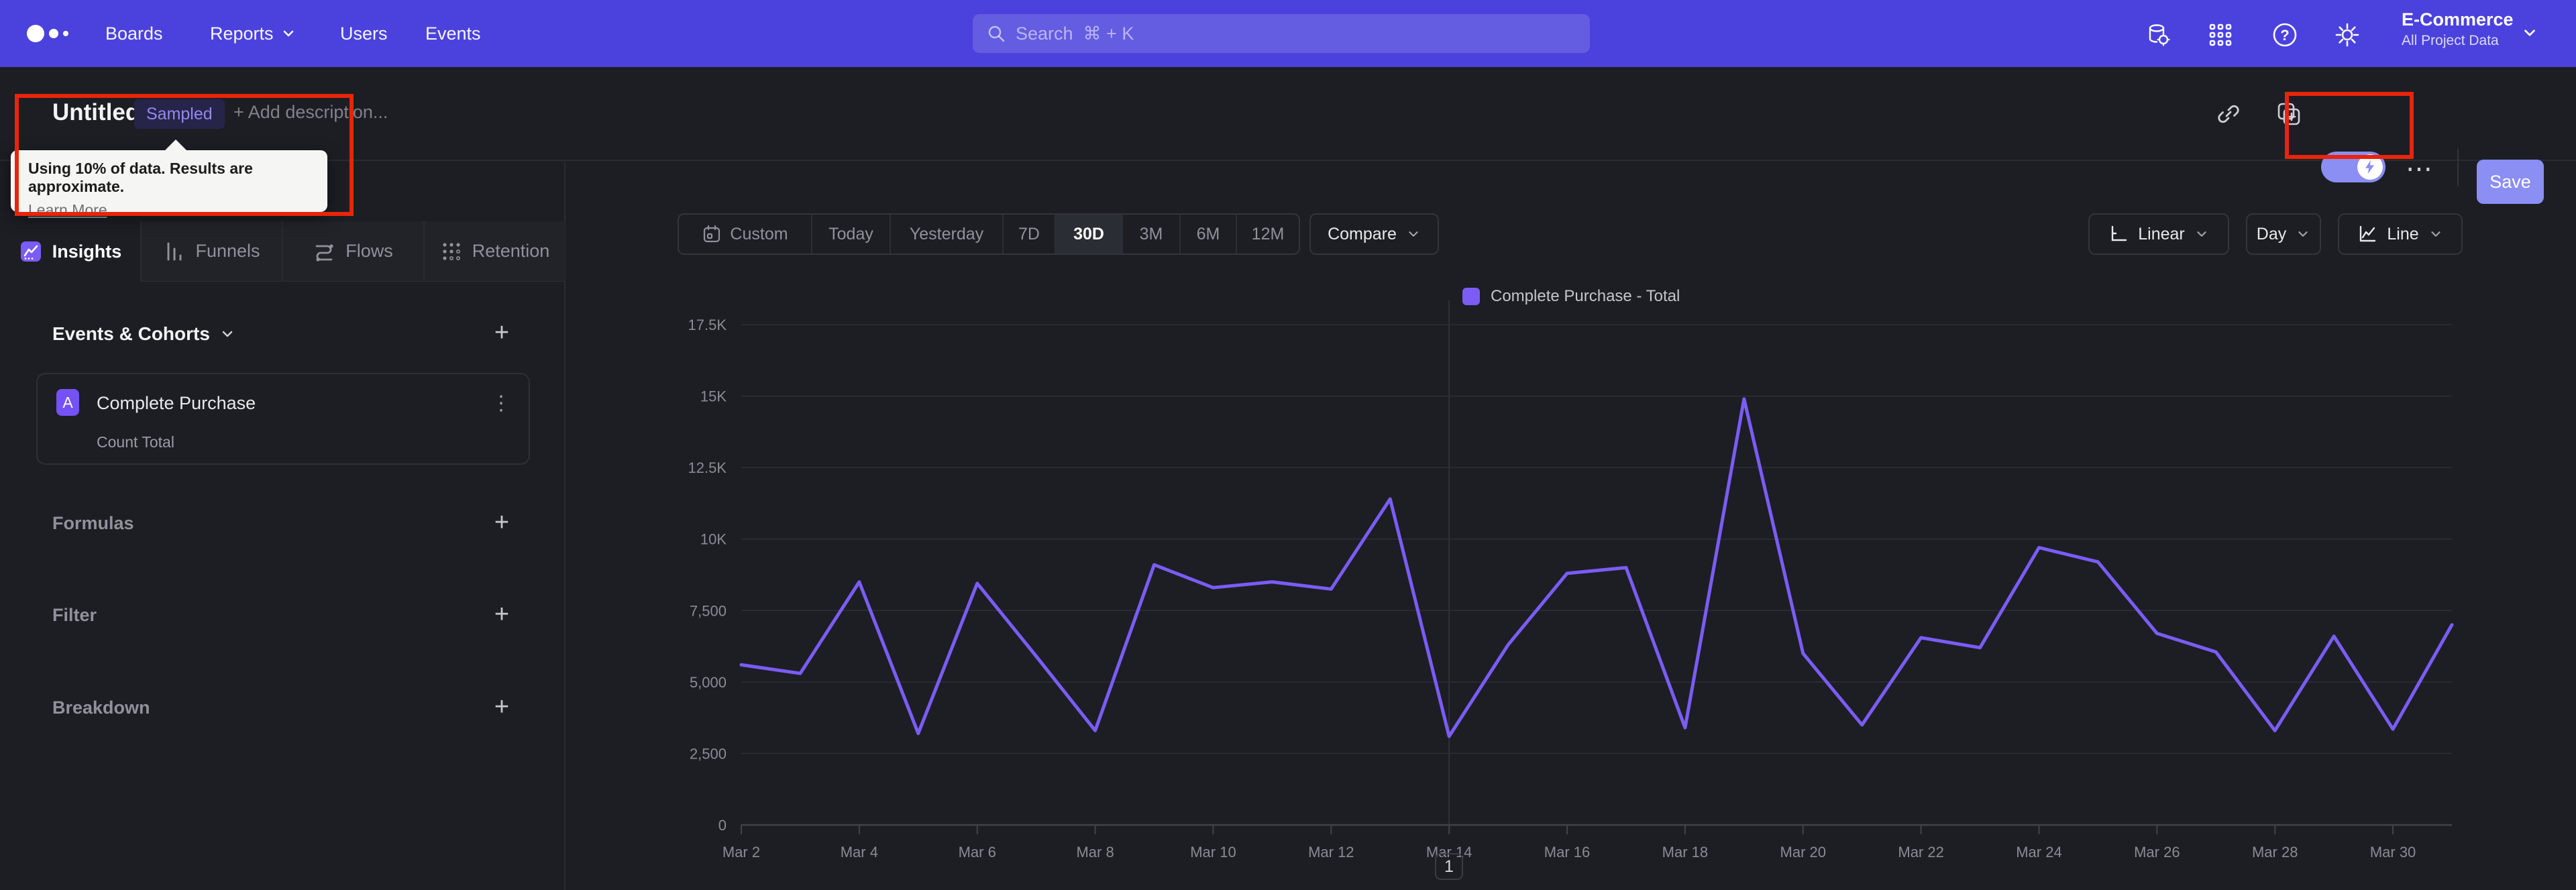 The image size is (2576, 890). What do you see at coordinates (74, 615) in the screenshot?
I see `section-filter: Filter` at bounding box center [74, 615].